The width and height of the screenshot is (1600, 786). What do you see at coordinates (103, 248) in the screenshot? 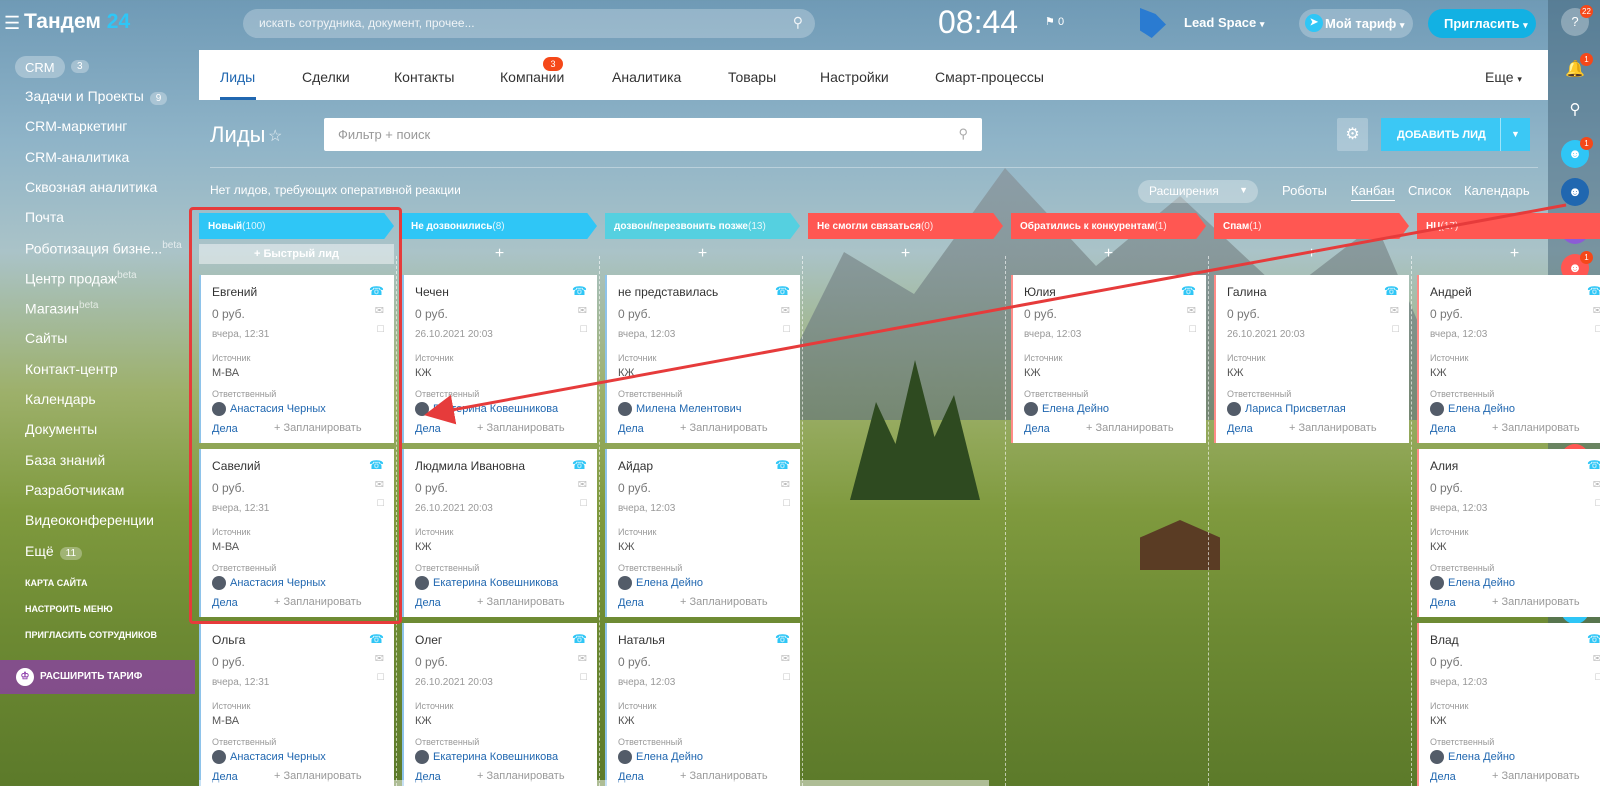
I see `sidebar-item: Роботизация бизне...beta` at bounding box center [103, 248].